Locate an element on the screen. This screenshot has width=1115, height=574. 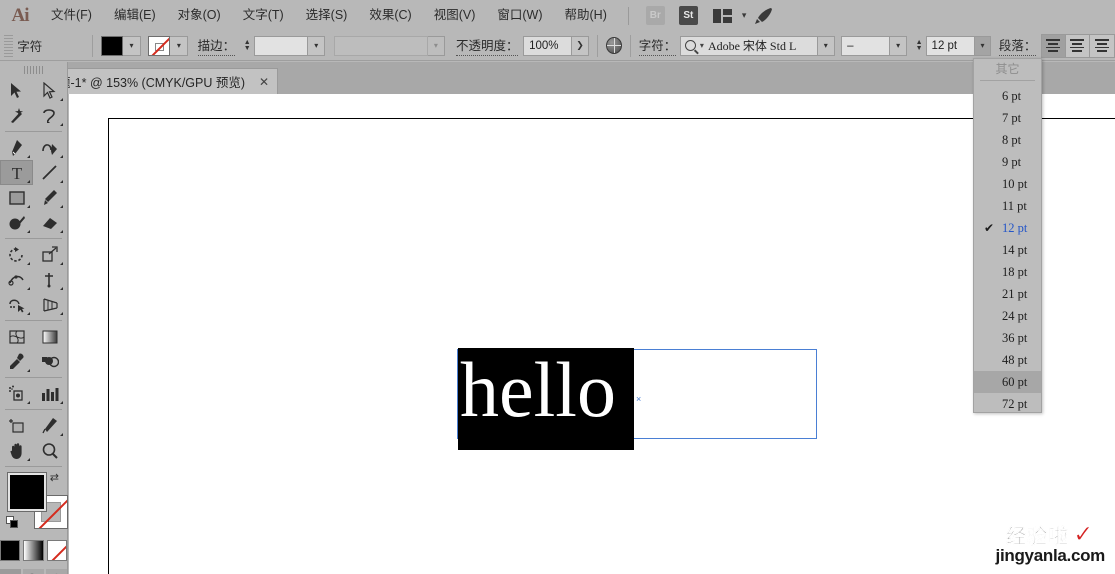
swap-fill-stroke-icon: ⇄ is located at coordinates (54, 477).